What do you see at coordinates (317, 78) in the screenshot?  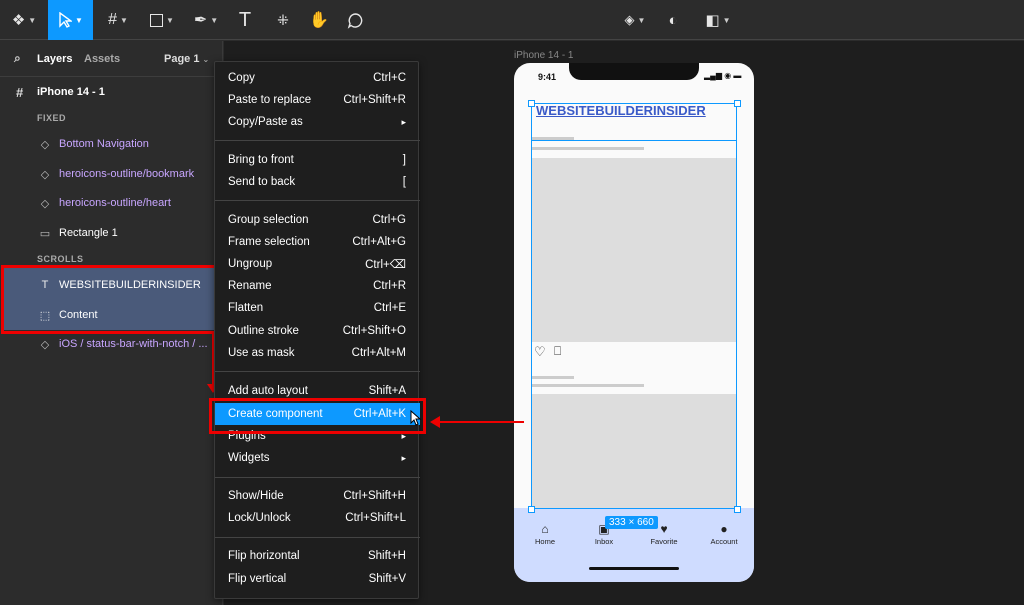 I see `menu-item-copy: Copy Ctrl+C` at bounding box center [317, 78].